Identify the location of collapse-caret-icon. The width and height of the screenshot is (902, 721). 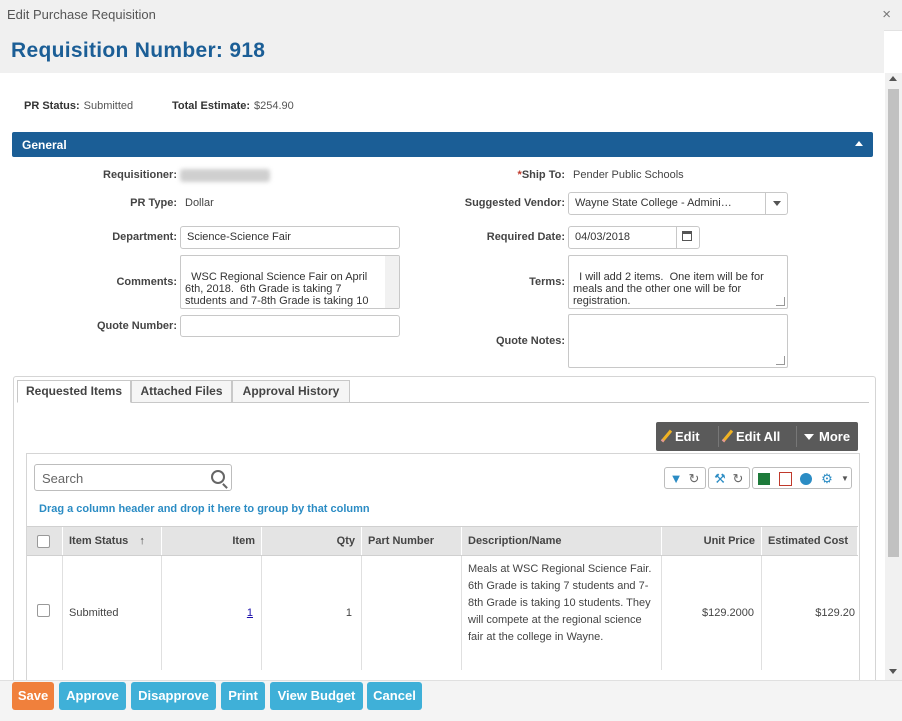
(859, 143).